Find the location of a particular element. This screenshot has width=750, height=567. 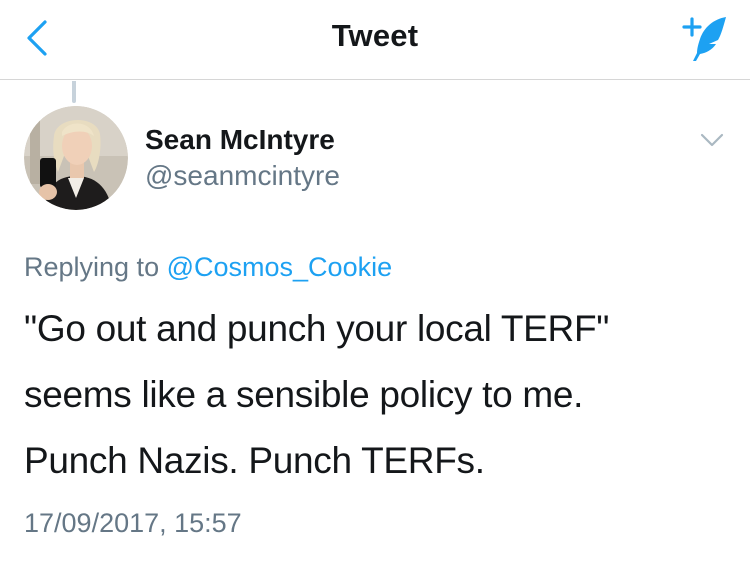

author-handle: @seanmcintyre is located at coordinates (242, 176).